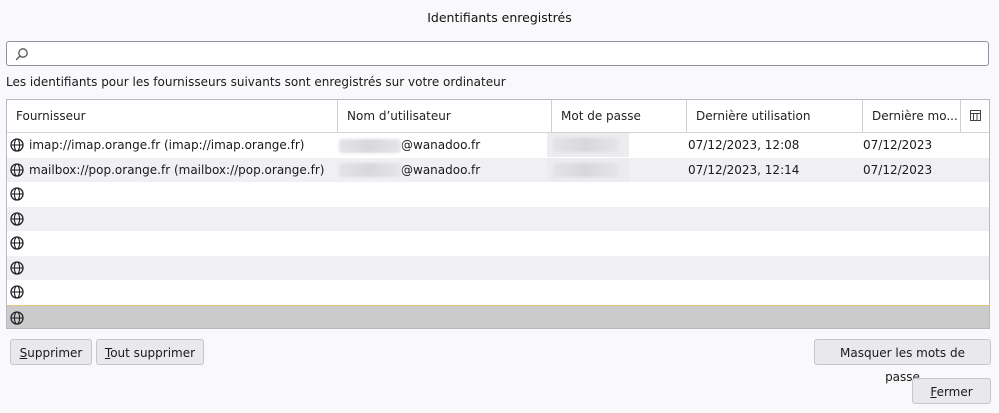 The width and height of the screenshot is (999, 413). I want to click on remove-all-button: Tout supprimer, so click(150, 352).